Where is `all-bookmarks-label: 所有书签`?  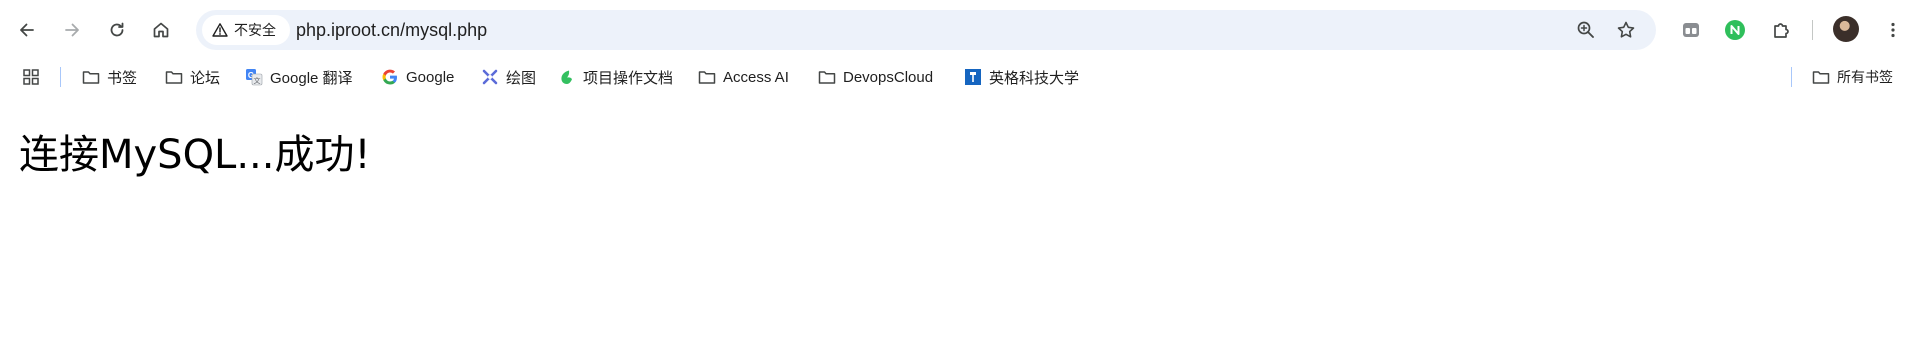 all-bookmarks-label: 所有书签 is located at coordinates (1865, 77).